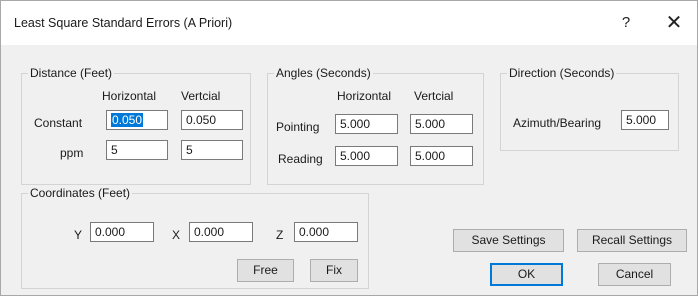  I want to click on angles-reading-horizontal-input: 5.000, so click(366, 156).